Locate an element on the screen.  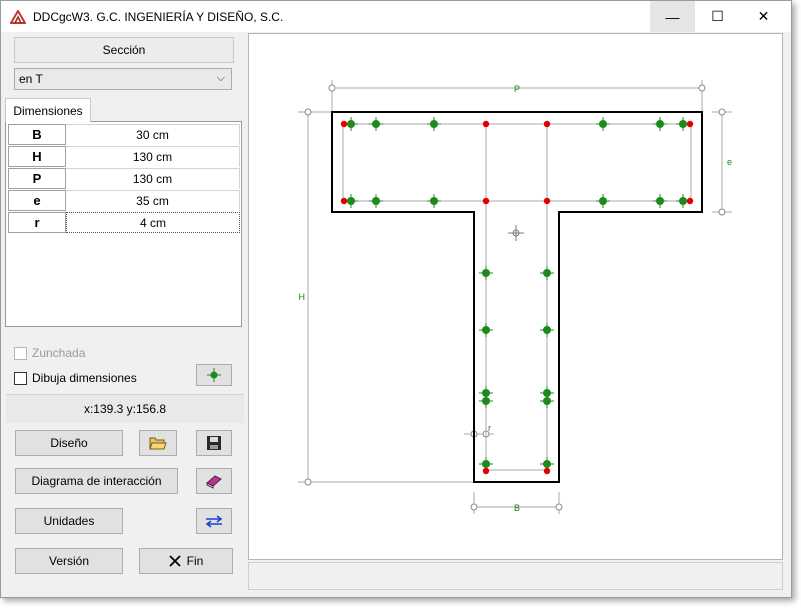
dimension-key: r is located at coordinates (37, 222).